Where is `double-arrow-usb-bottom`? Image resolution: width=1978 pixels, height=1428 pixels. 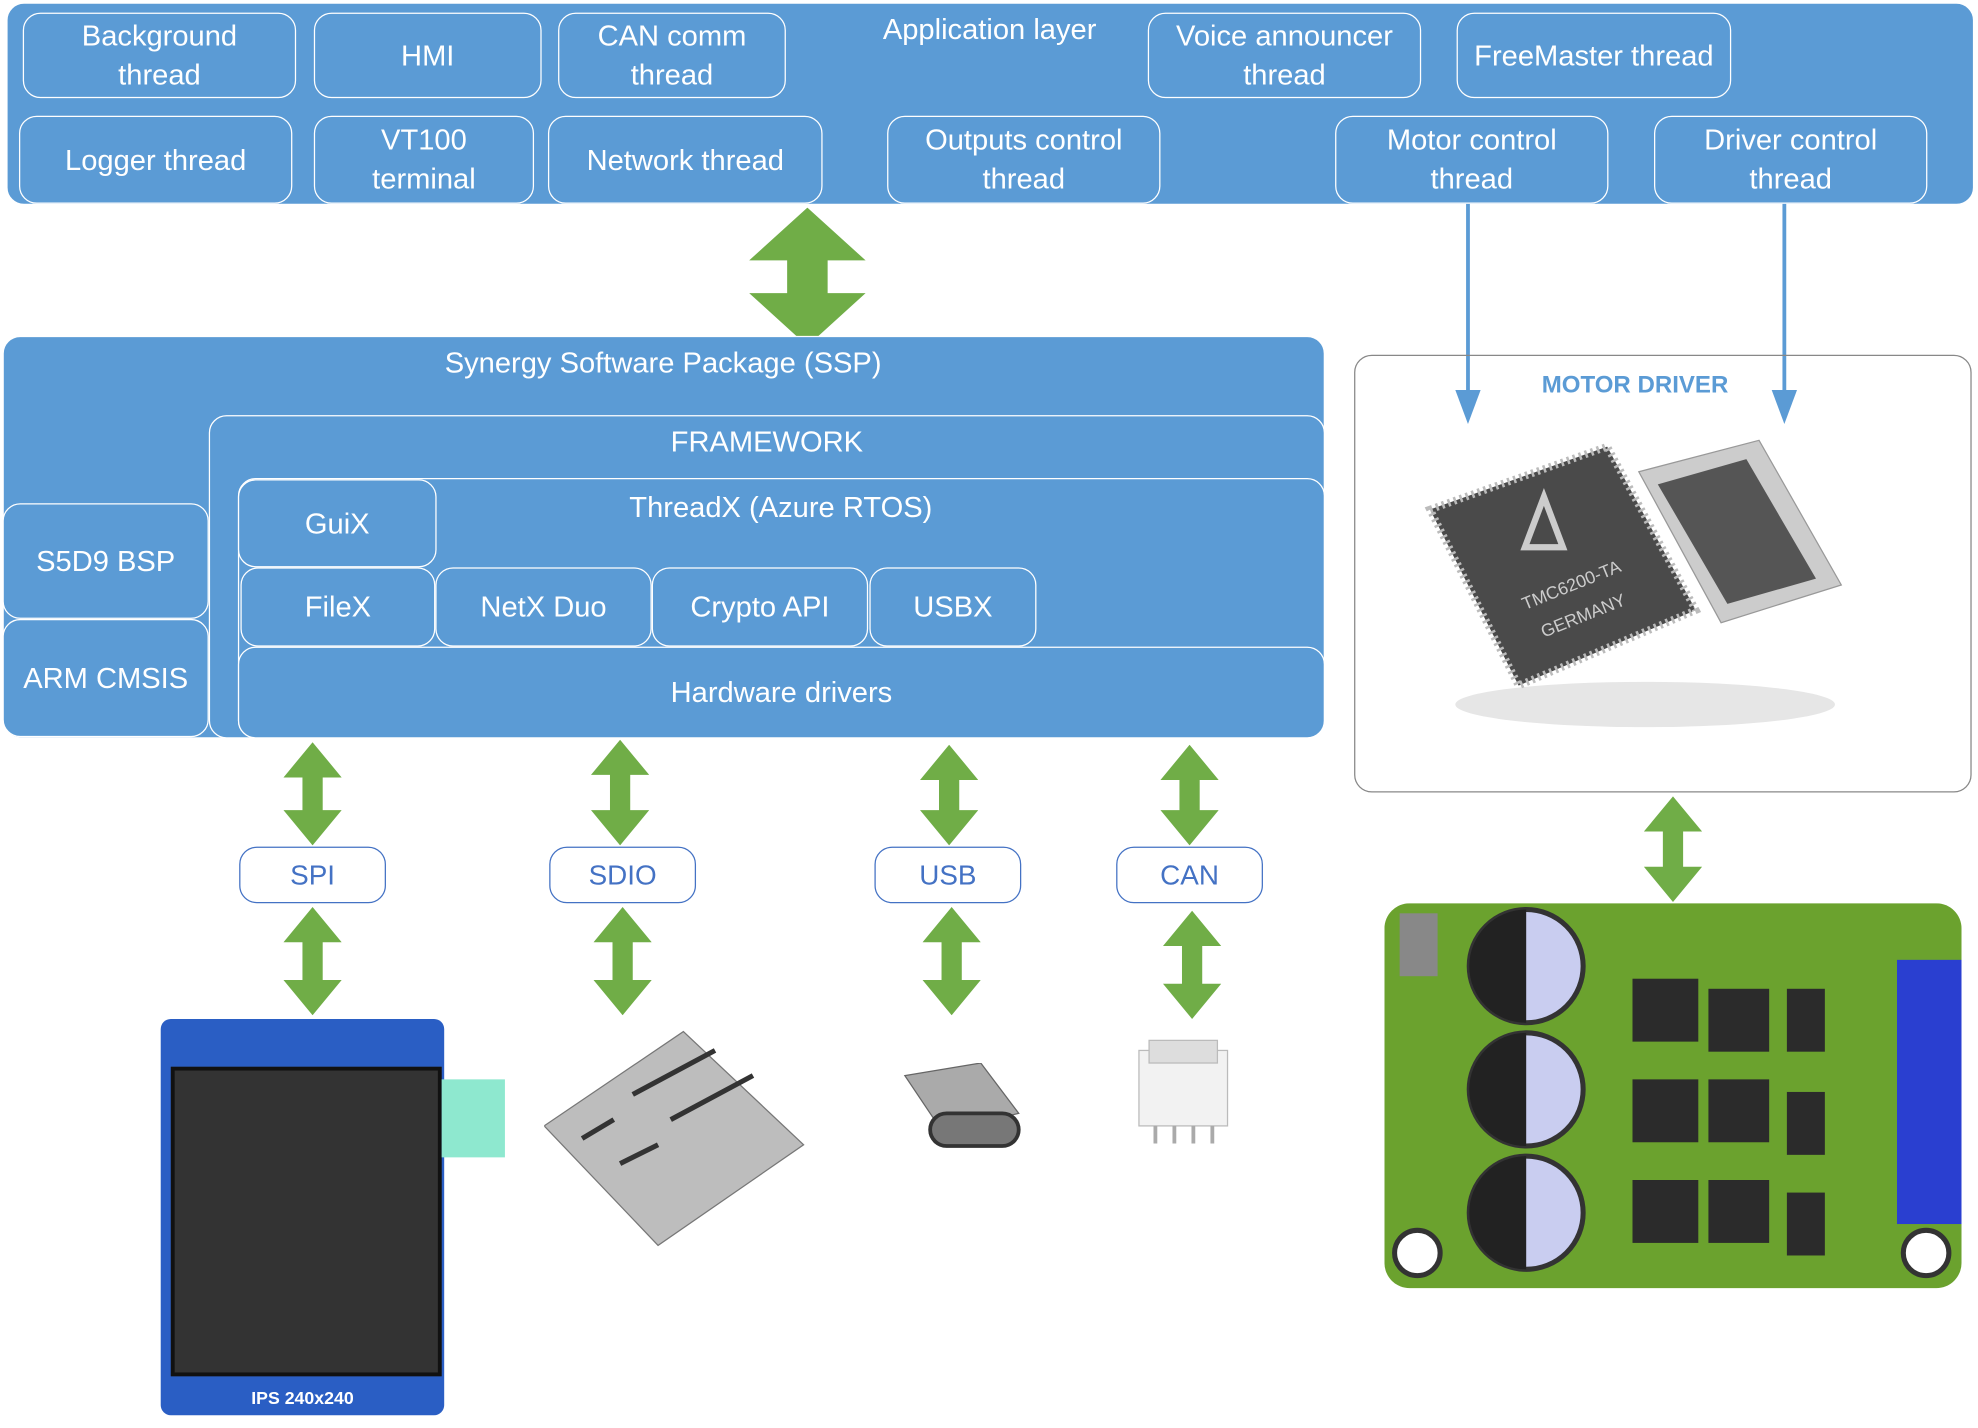
double-arrow-usb-bottom is located at coordinates (951, 961).